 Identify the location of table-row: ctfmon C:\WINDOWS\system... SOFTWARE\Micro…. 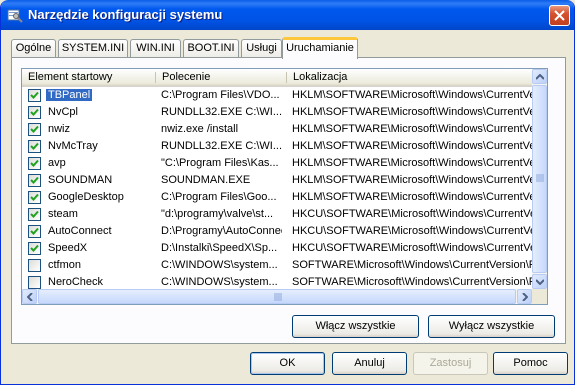
(277, 265).